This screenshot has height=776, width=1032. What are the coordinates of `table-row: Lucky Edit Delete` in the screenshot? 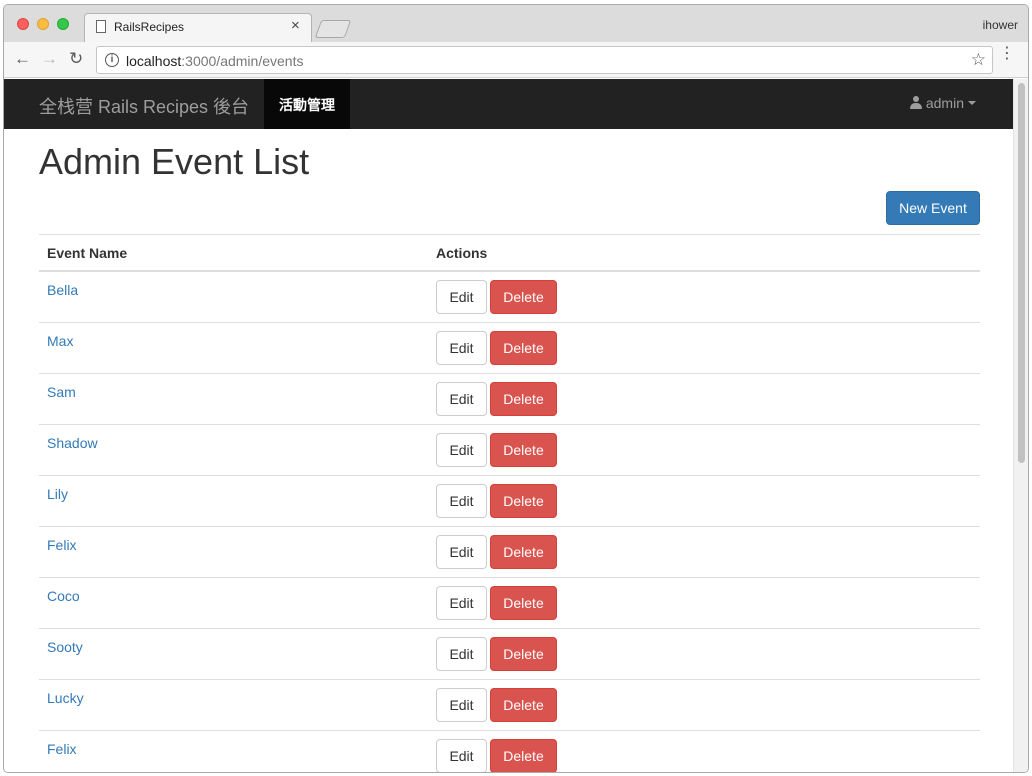 It's located at (509, 705).